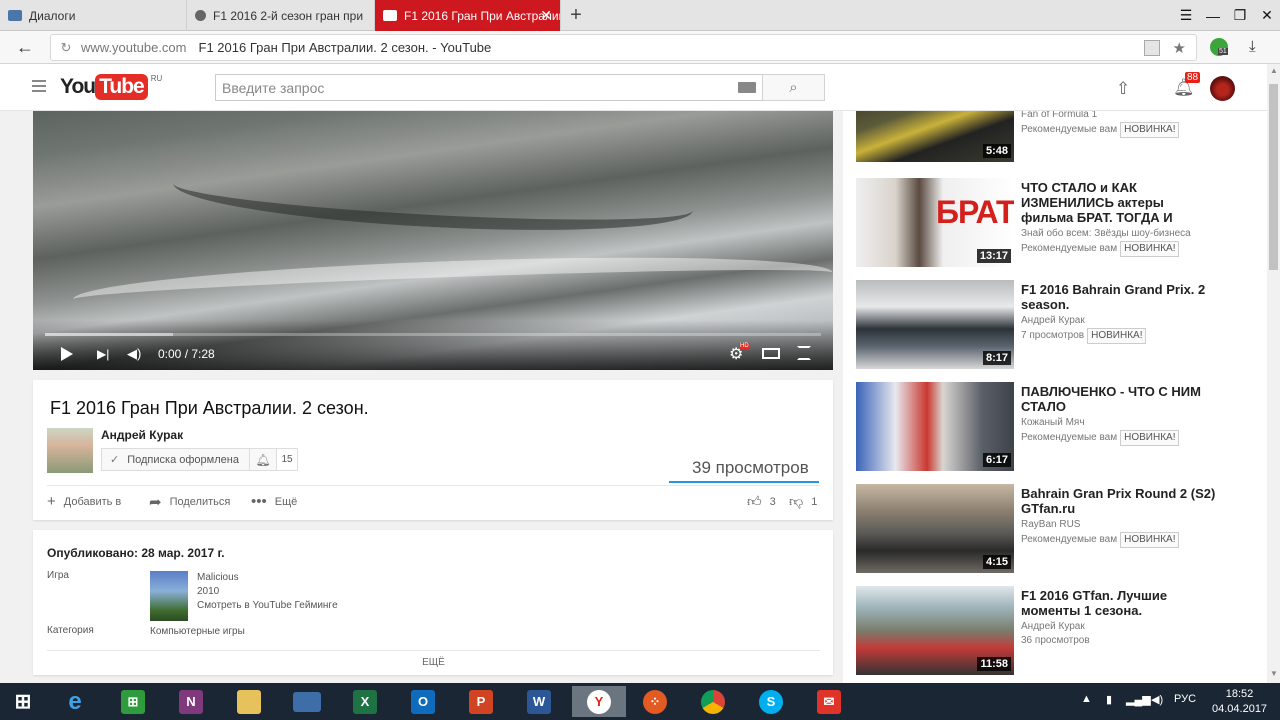 The height and width of the screenshot is (720, 1280). What do you see at coordinates (1100, 130) in the screenshot?
I see `rec-meta: Рекомендуемые вам НОВИНКА!` at bounding box center [1100, 130].